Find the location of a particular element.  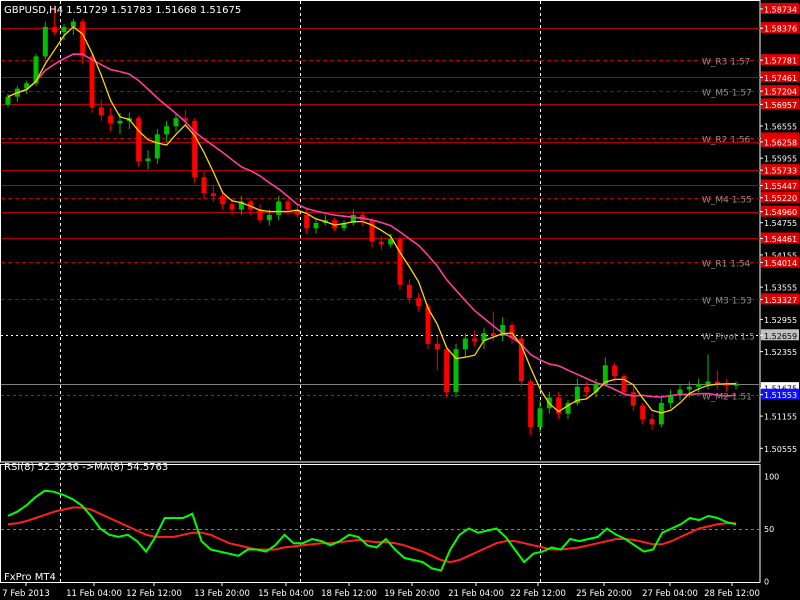

price-tick-label: 1.54461 is located at coordinates (780, 239).